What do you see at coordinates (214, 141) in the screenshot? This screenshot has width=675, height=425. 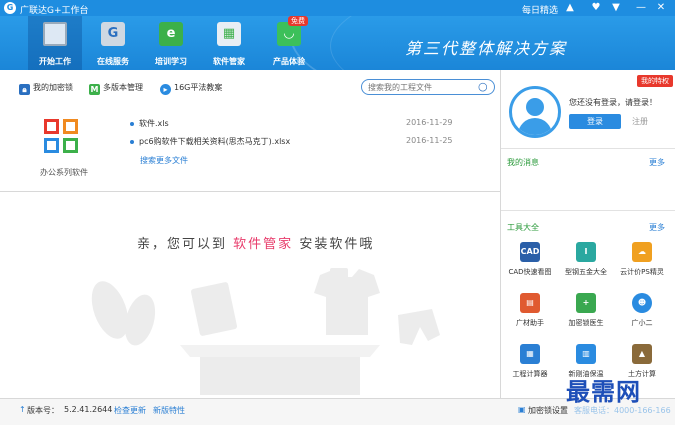 I see `file-name: pc6购软件下载相关资料(思杰马克丁).xlsx` at bounding box center [214, 141].